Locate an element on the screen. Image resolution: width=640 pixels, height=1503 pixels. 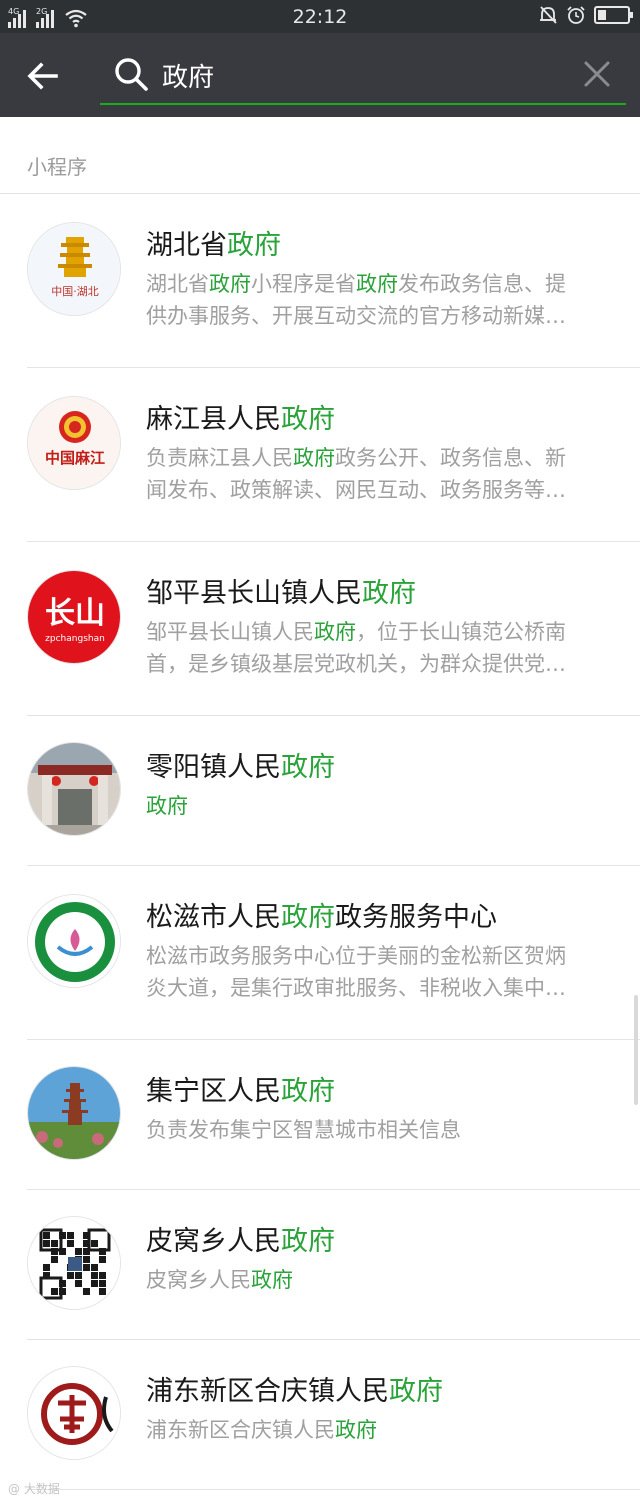
row-divider is located at coordinates (333, 1489).